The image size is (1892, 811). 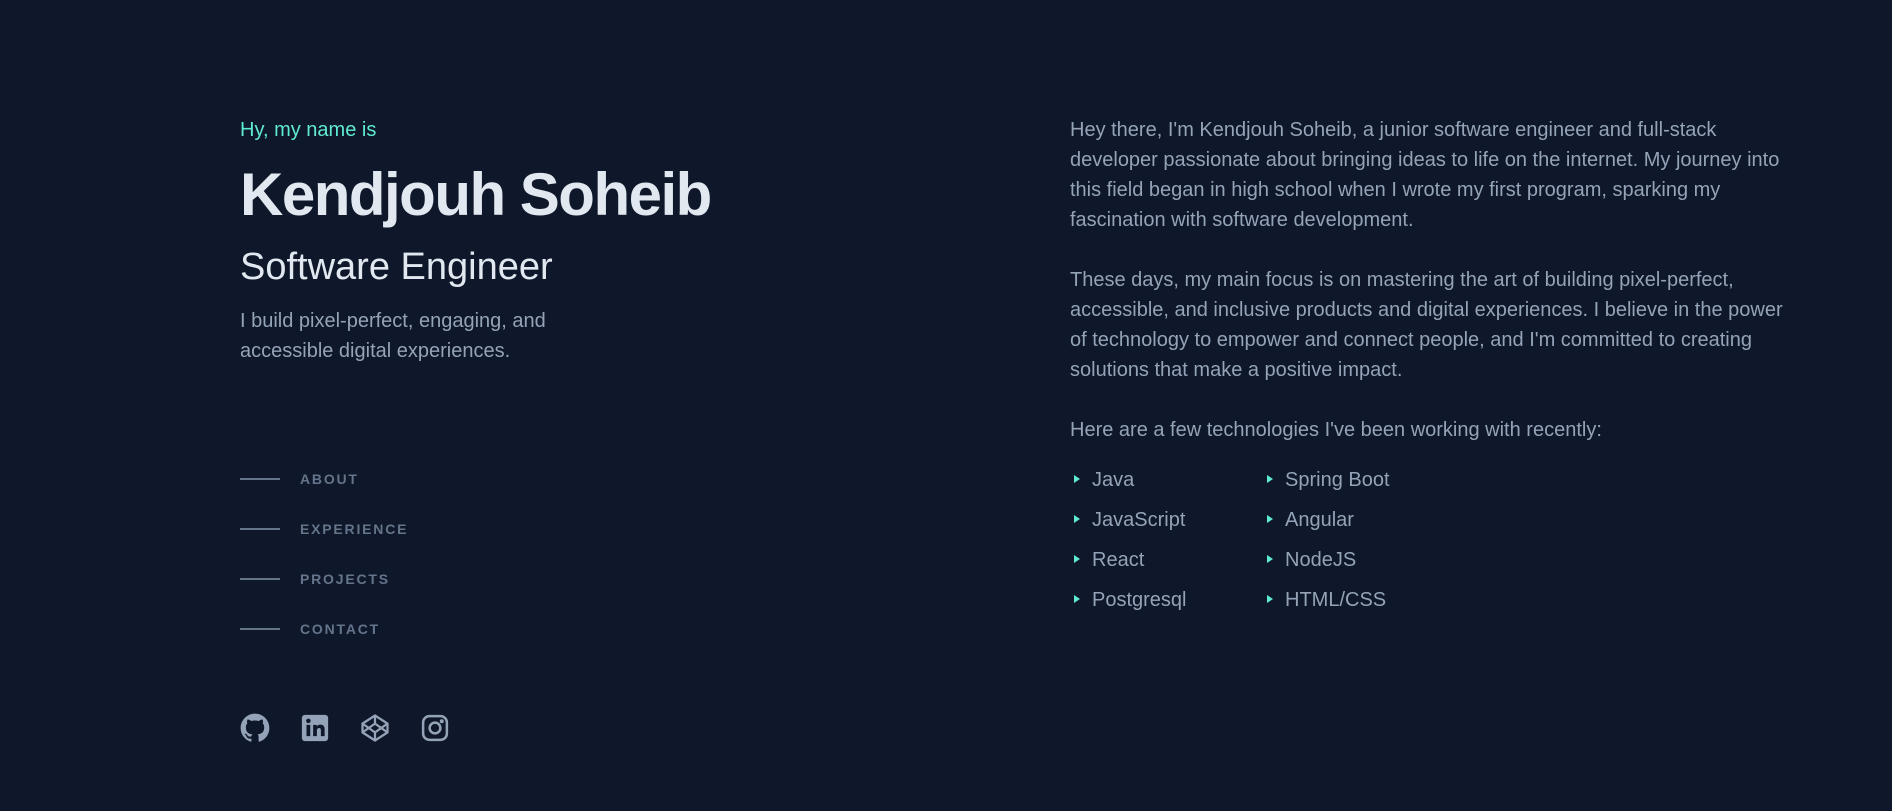 I want to click on list-item: Java, so click(x=1166, y=480).